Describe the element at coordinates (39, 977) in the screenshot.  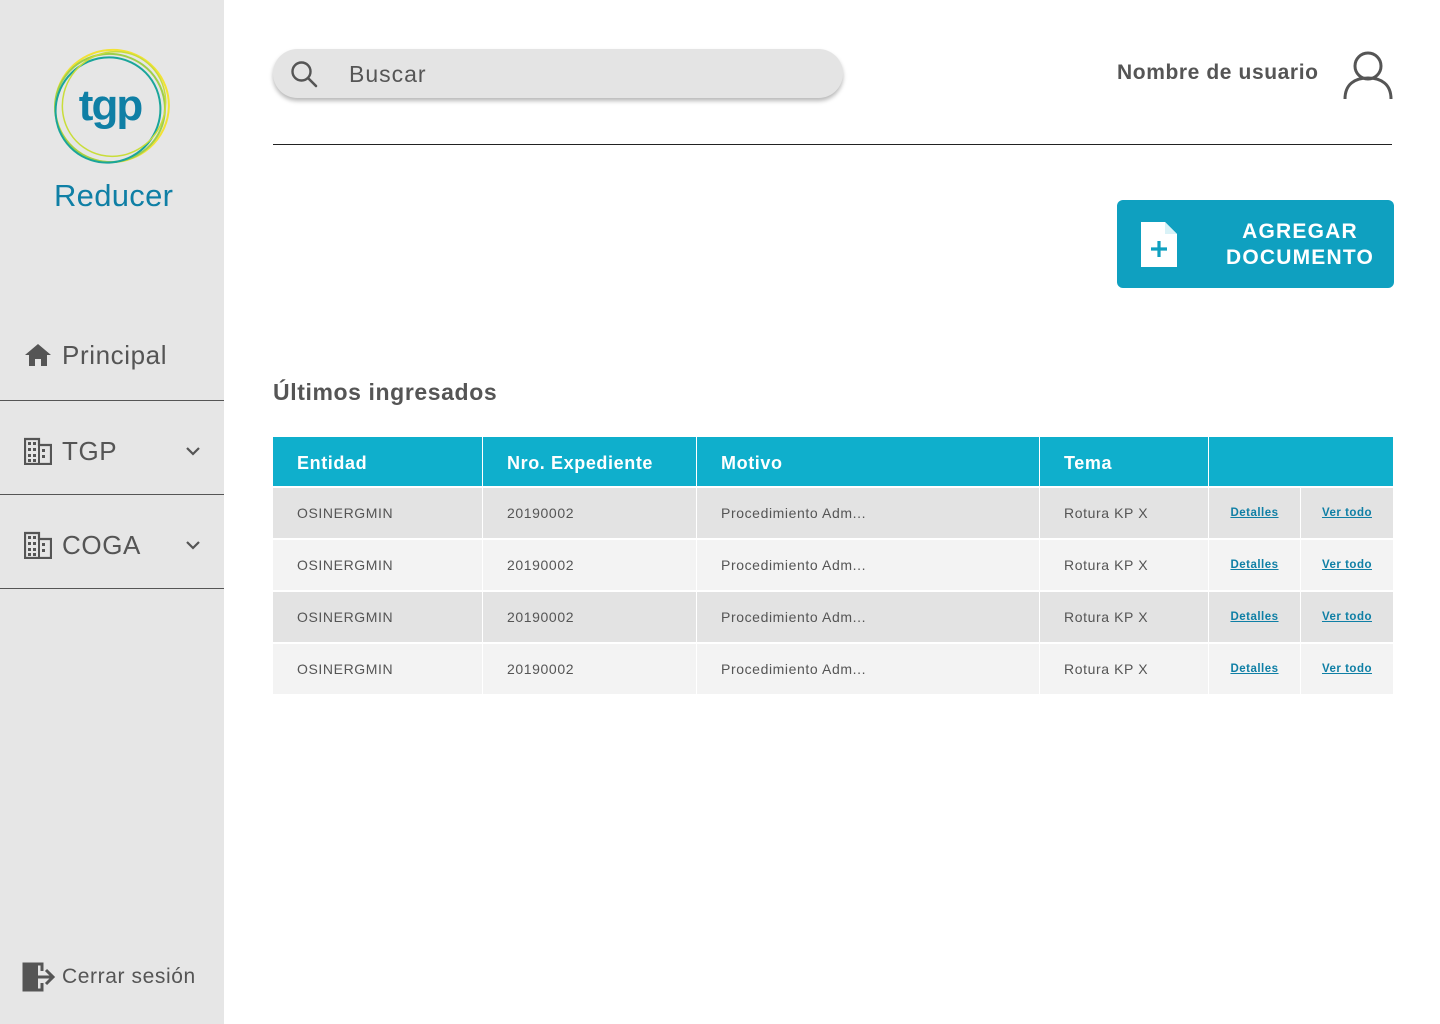
I see `logout-icon` at that location.